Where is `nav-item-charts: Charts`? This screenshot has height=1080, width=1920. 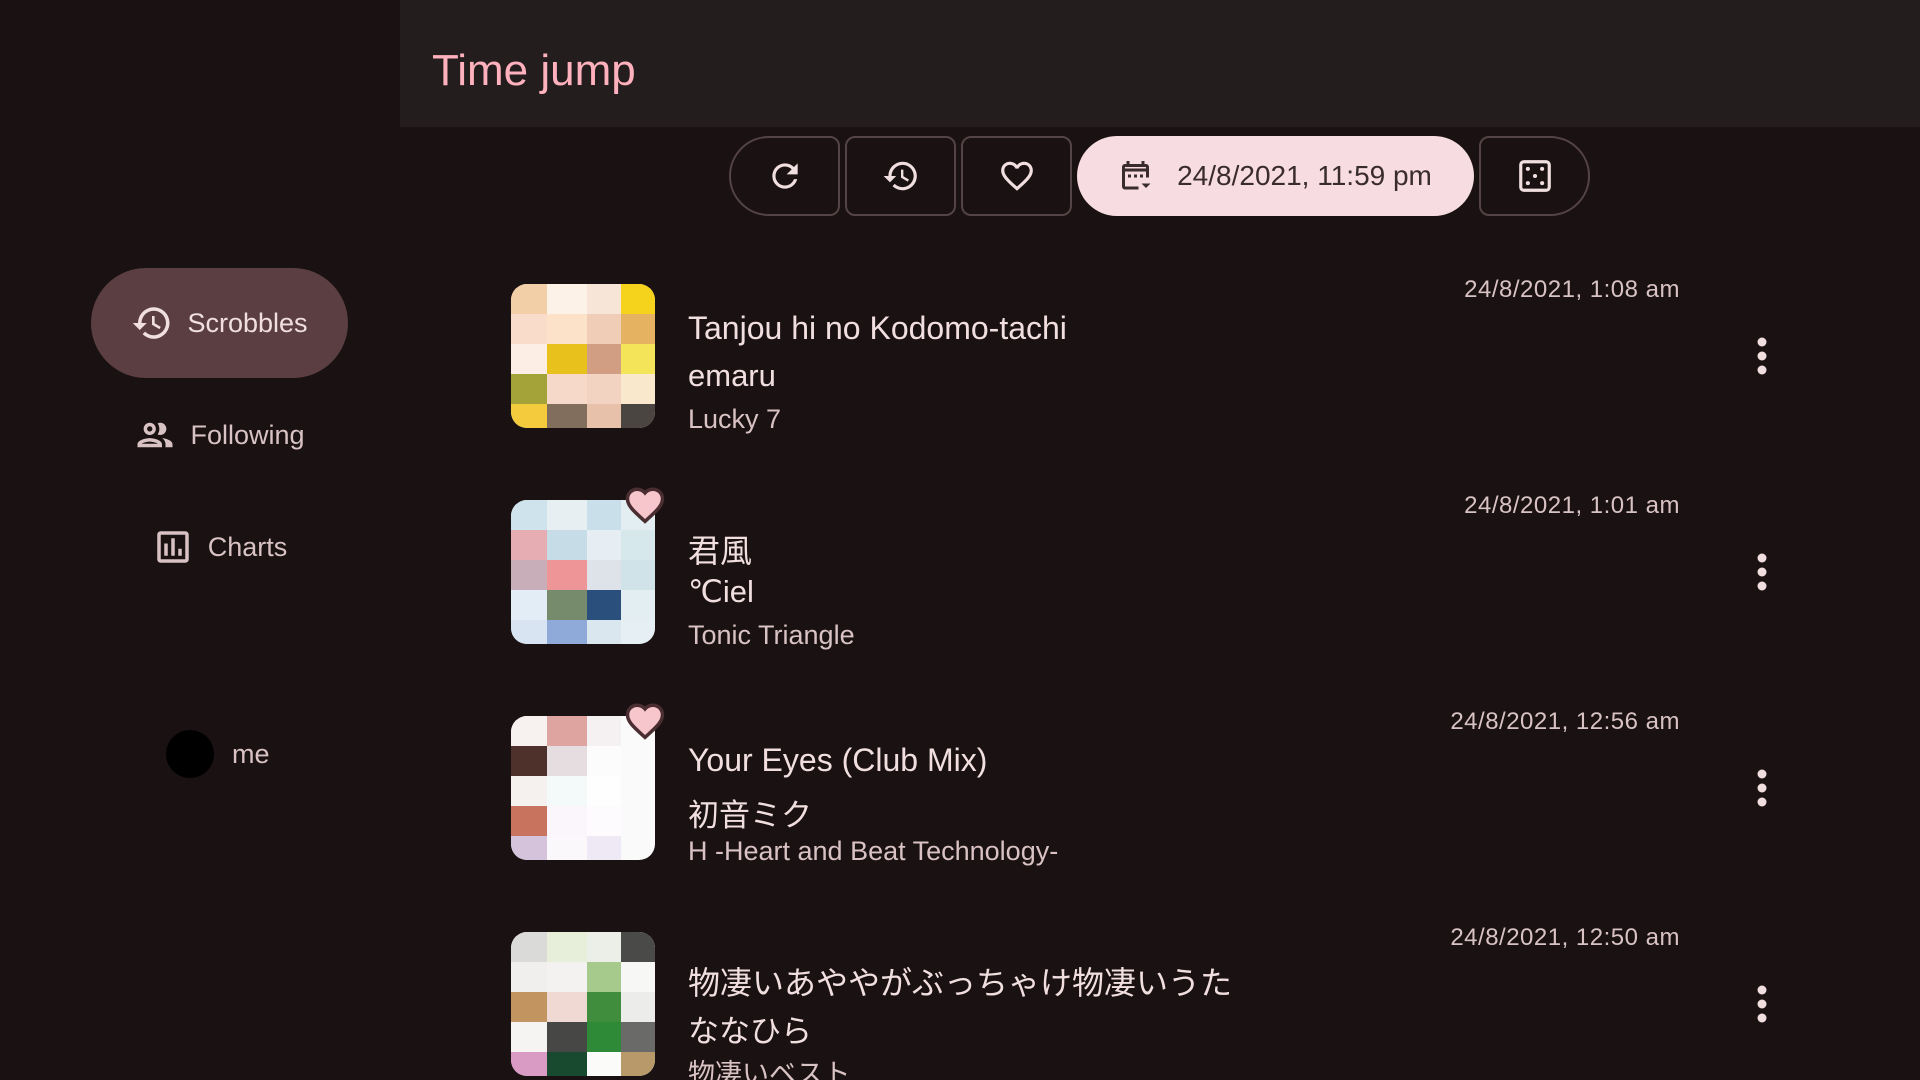
nav-item-charts: Charts is located at coordinates (219, 547).